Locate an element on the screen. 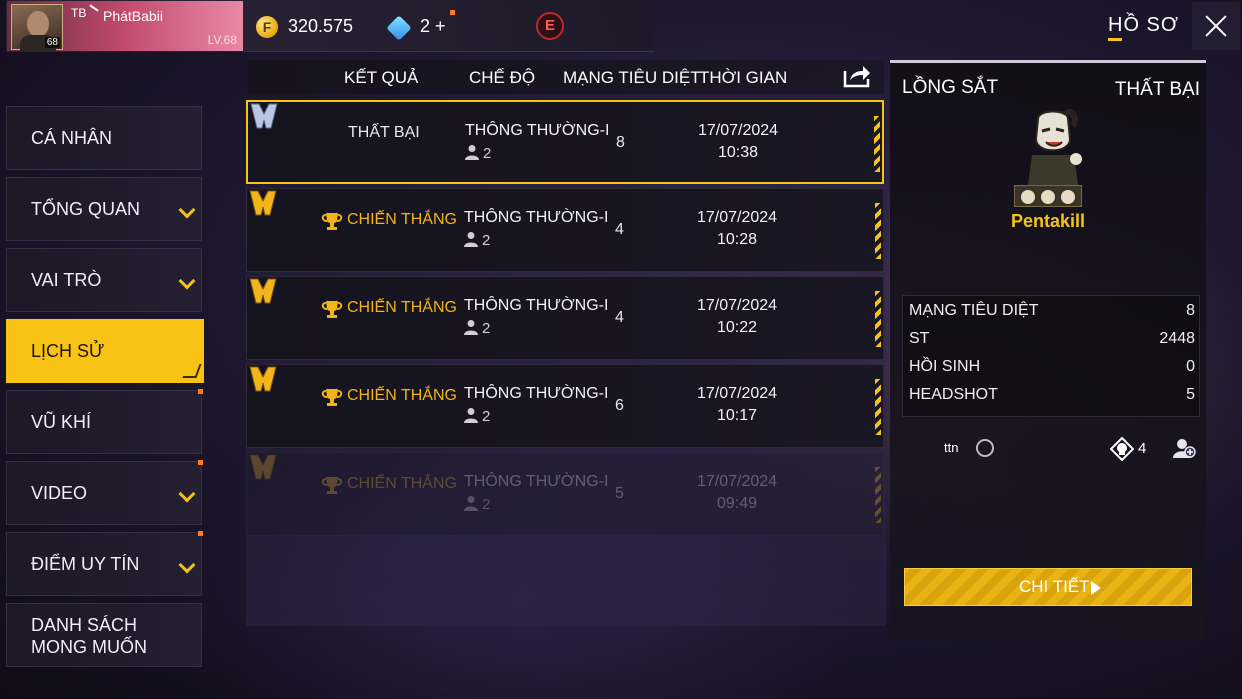 The height and width of the screenshot is (699, 1242). diamond-amount: 2 + is located at coordinates (433, 26).